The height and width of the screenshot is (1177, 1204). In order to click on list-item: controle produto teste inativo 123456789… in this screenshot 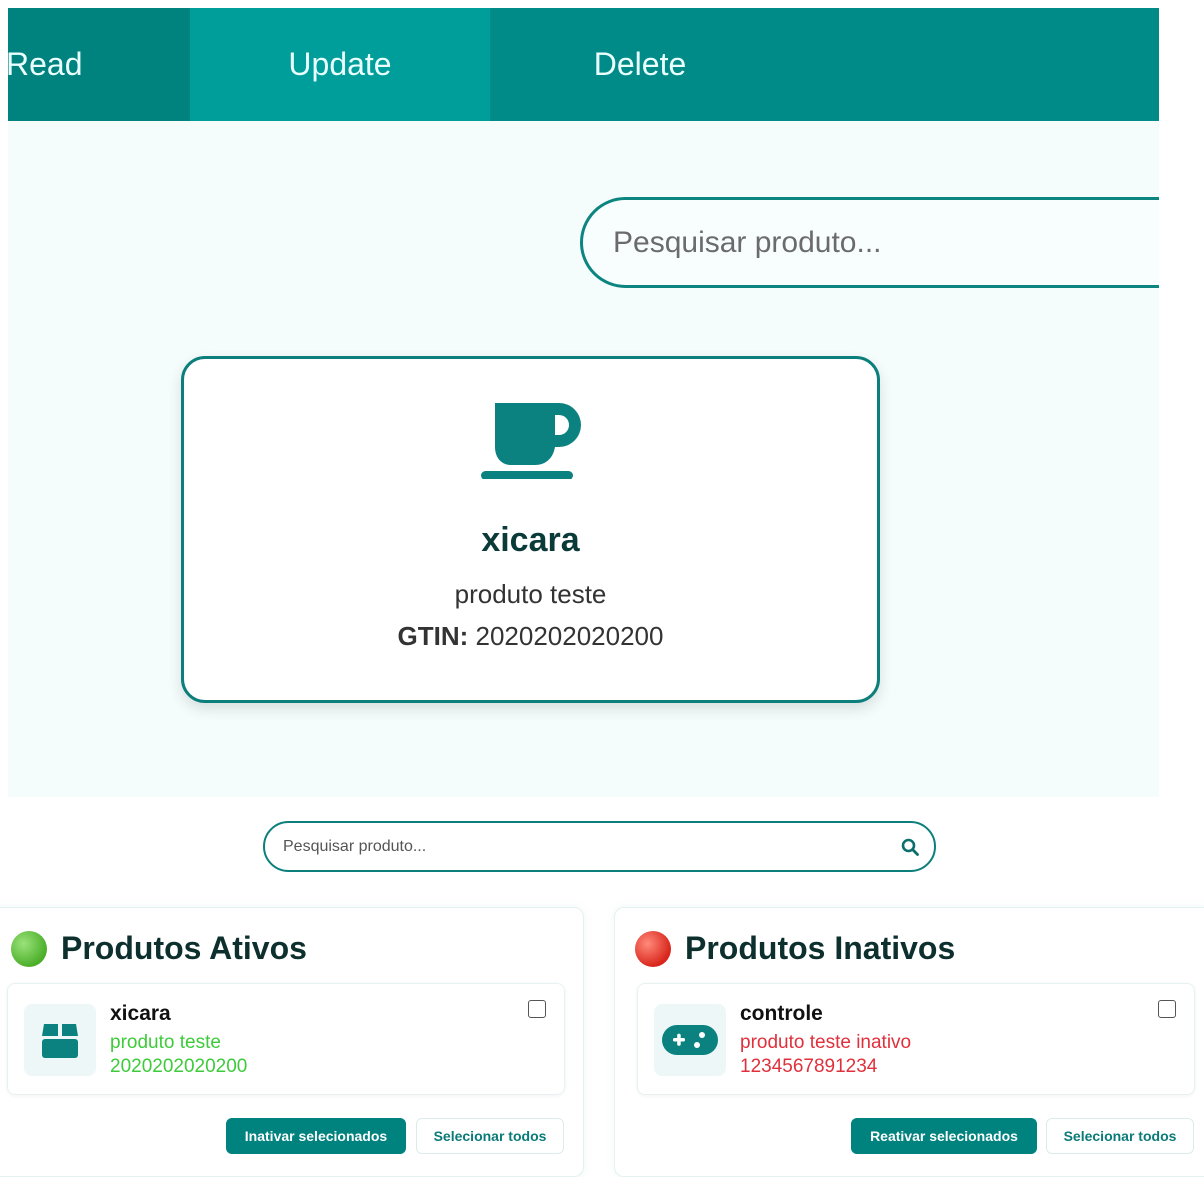, I will do `click(916, 1039)`.